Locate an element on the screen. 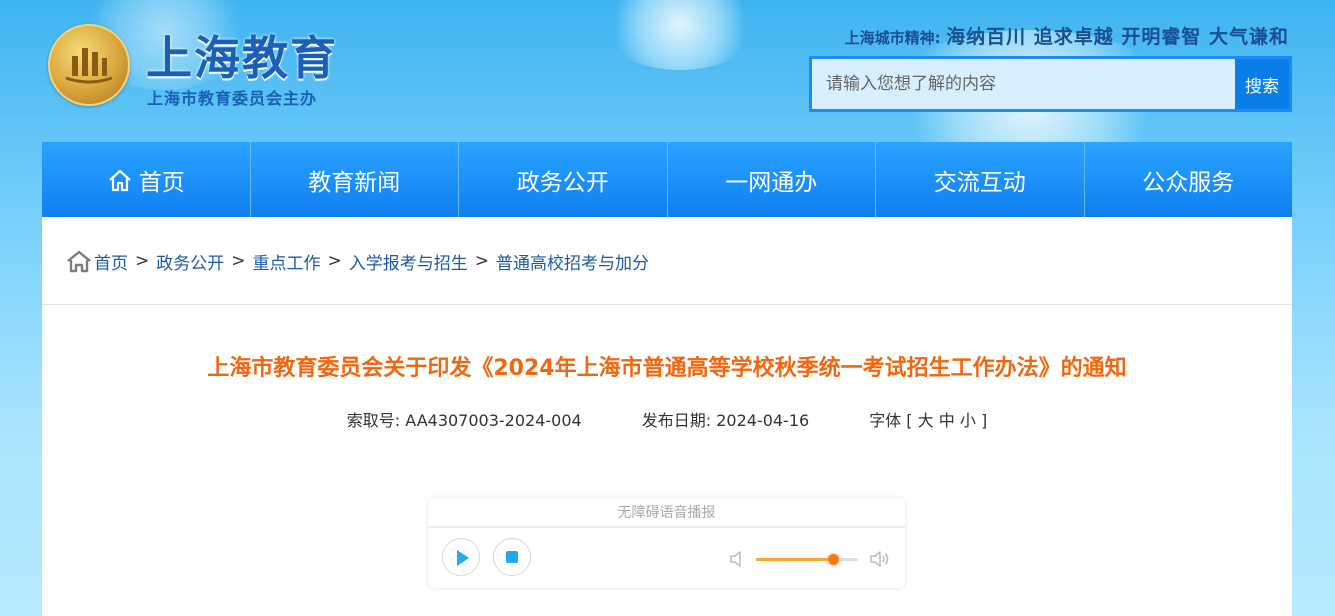  nav-item-interaction: 交流互动 is located at coordinates (980, 179).